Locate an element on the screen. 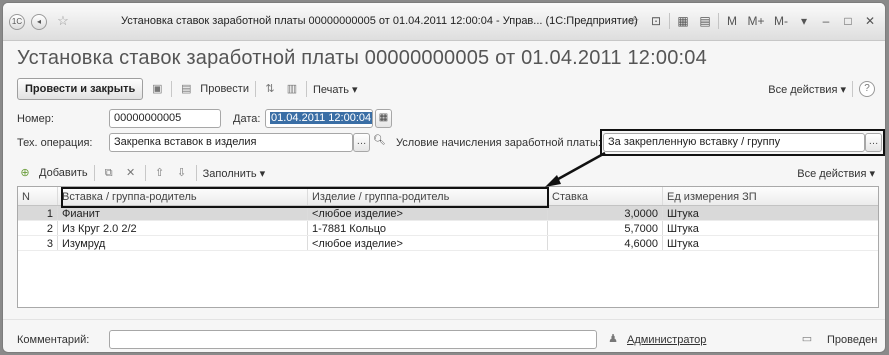  copy-icon: ⧉ is located at coordinates (109, 173).